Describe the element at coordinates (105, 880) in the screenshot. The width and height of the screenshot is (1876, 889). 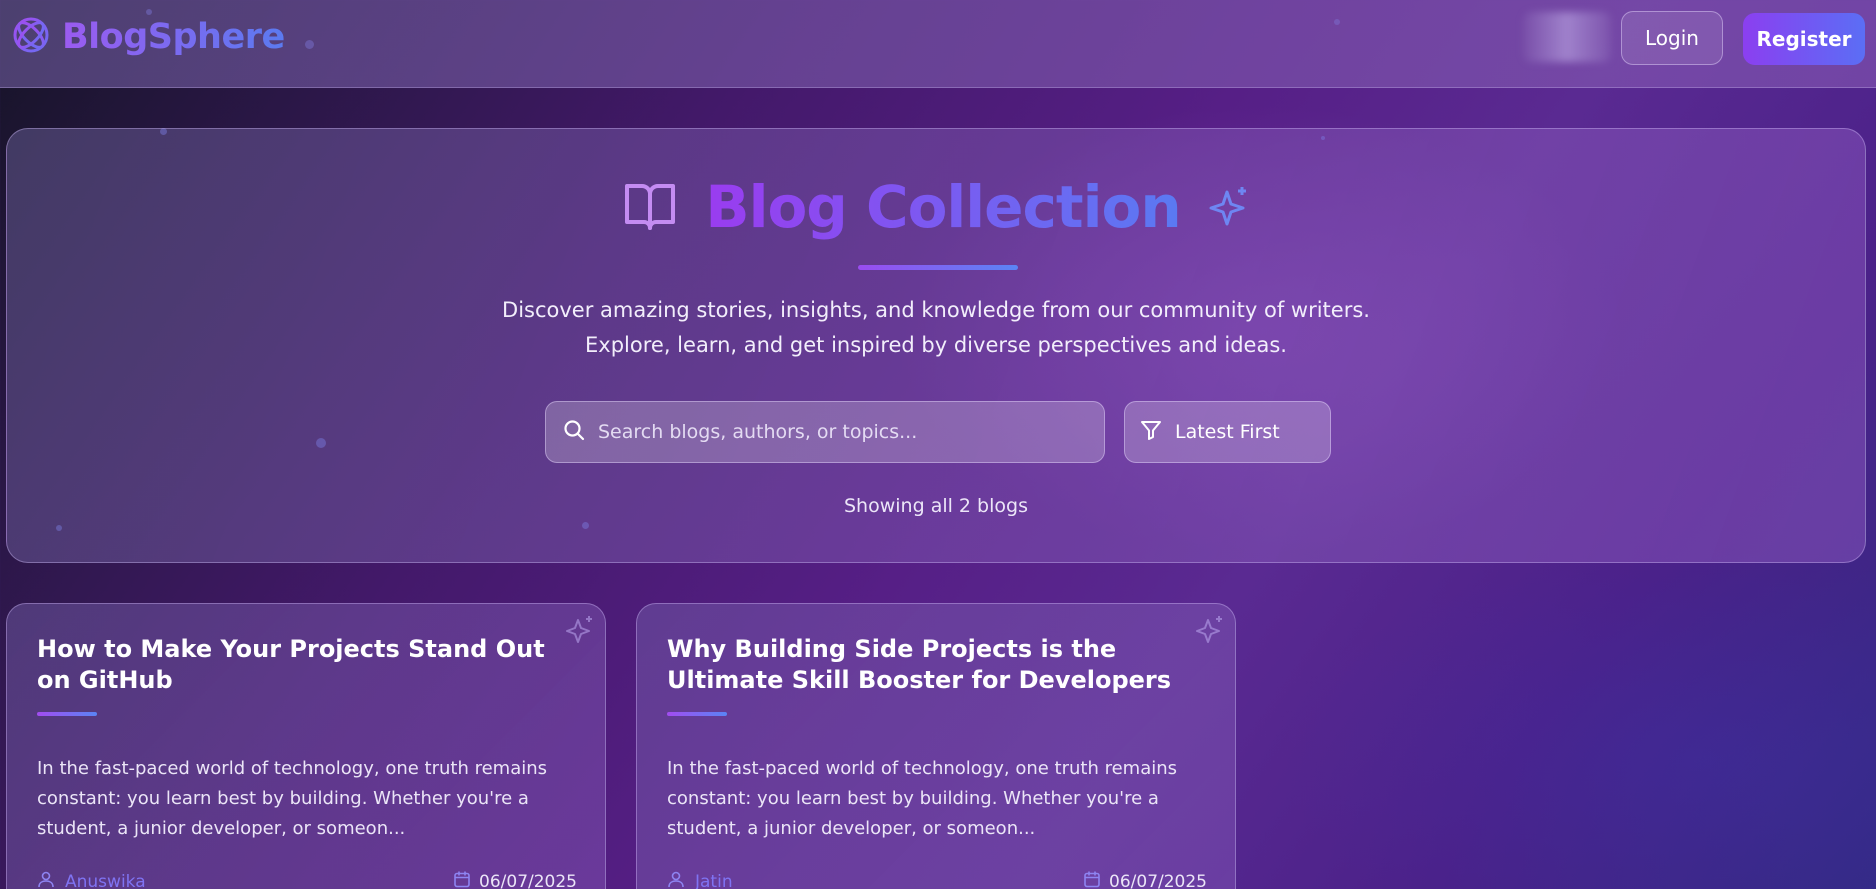
I see `author-name: Anuswika` at that location.